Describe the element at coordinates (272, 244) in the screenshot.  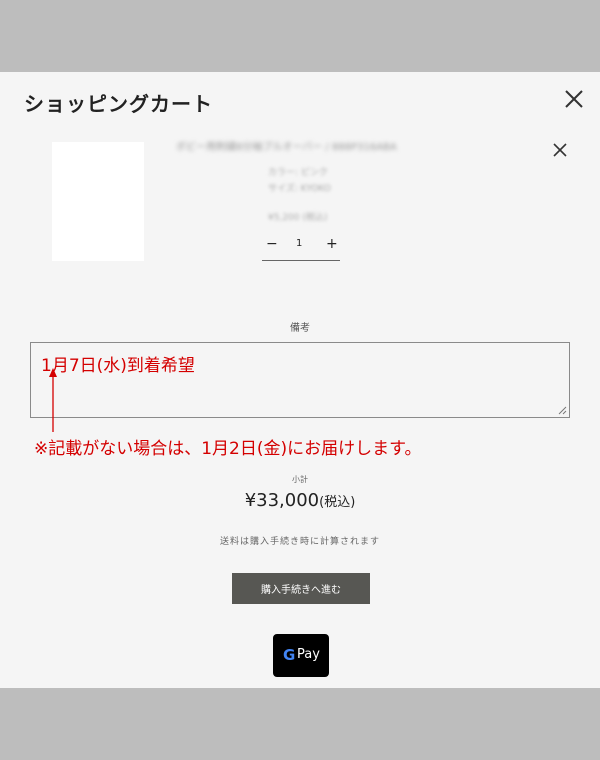
I see `quantity-minus-button: −` at that location.